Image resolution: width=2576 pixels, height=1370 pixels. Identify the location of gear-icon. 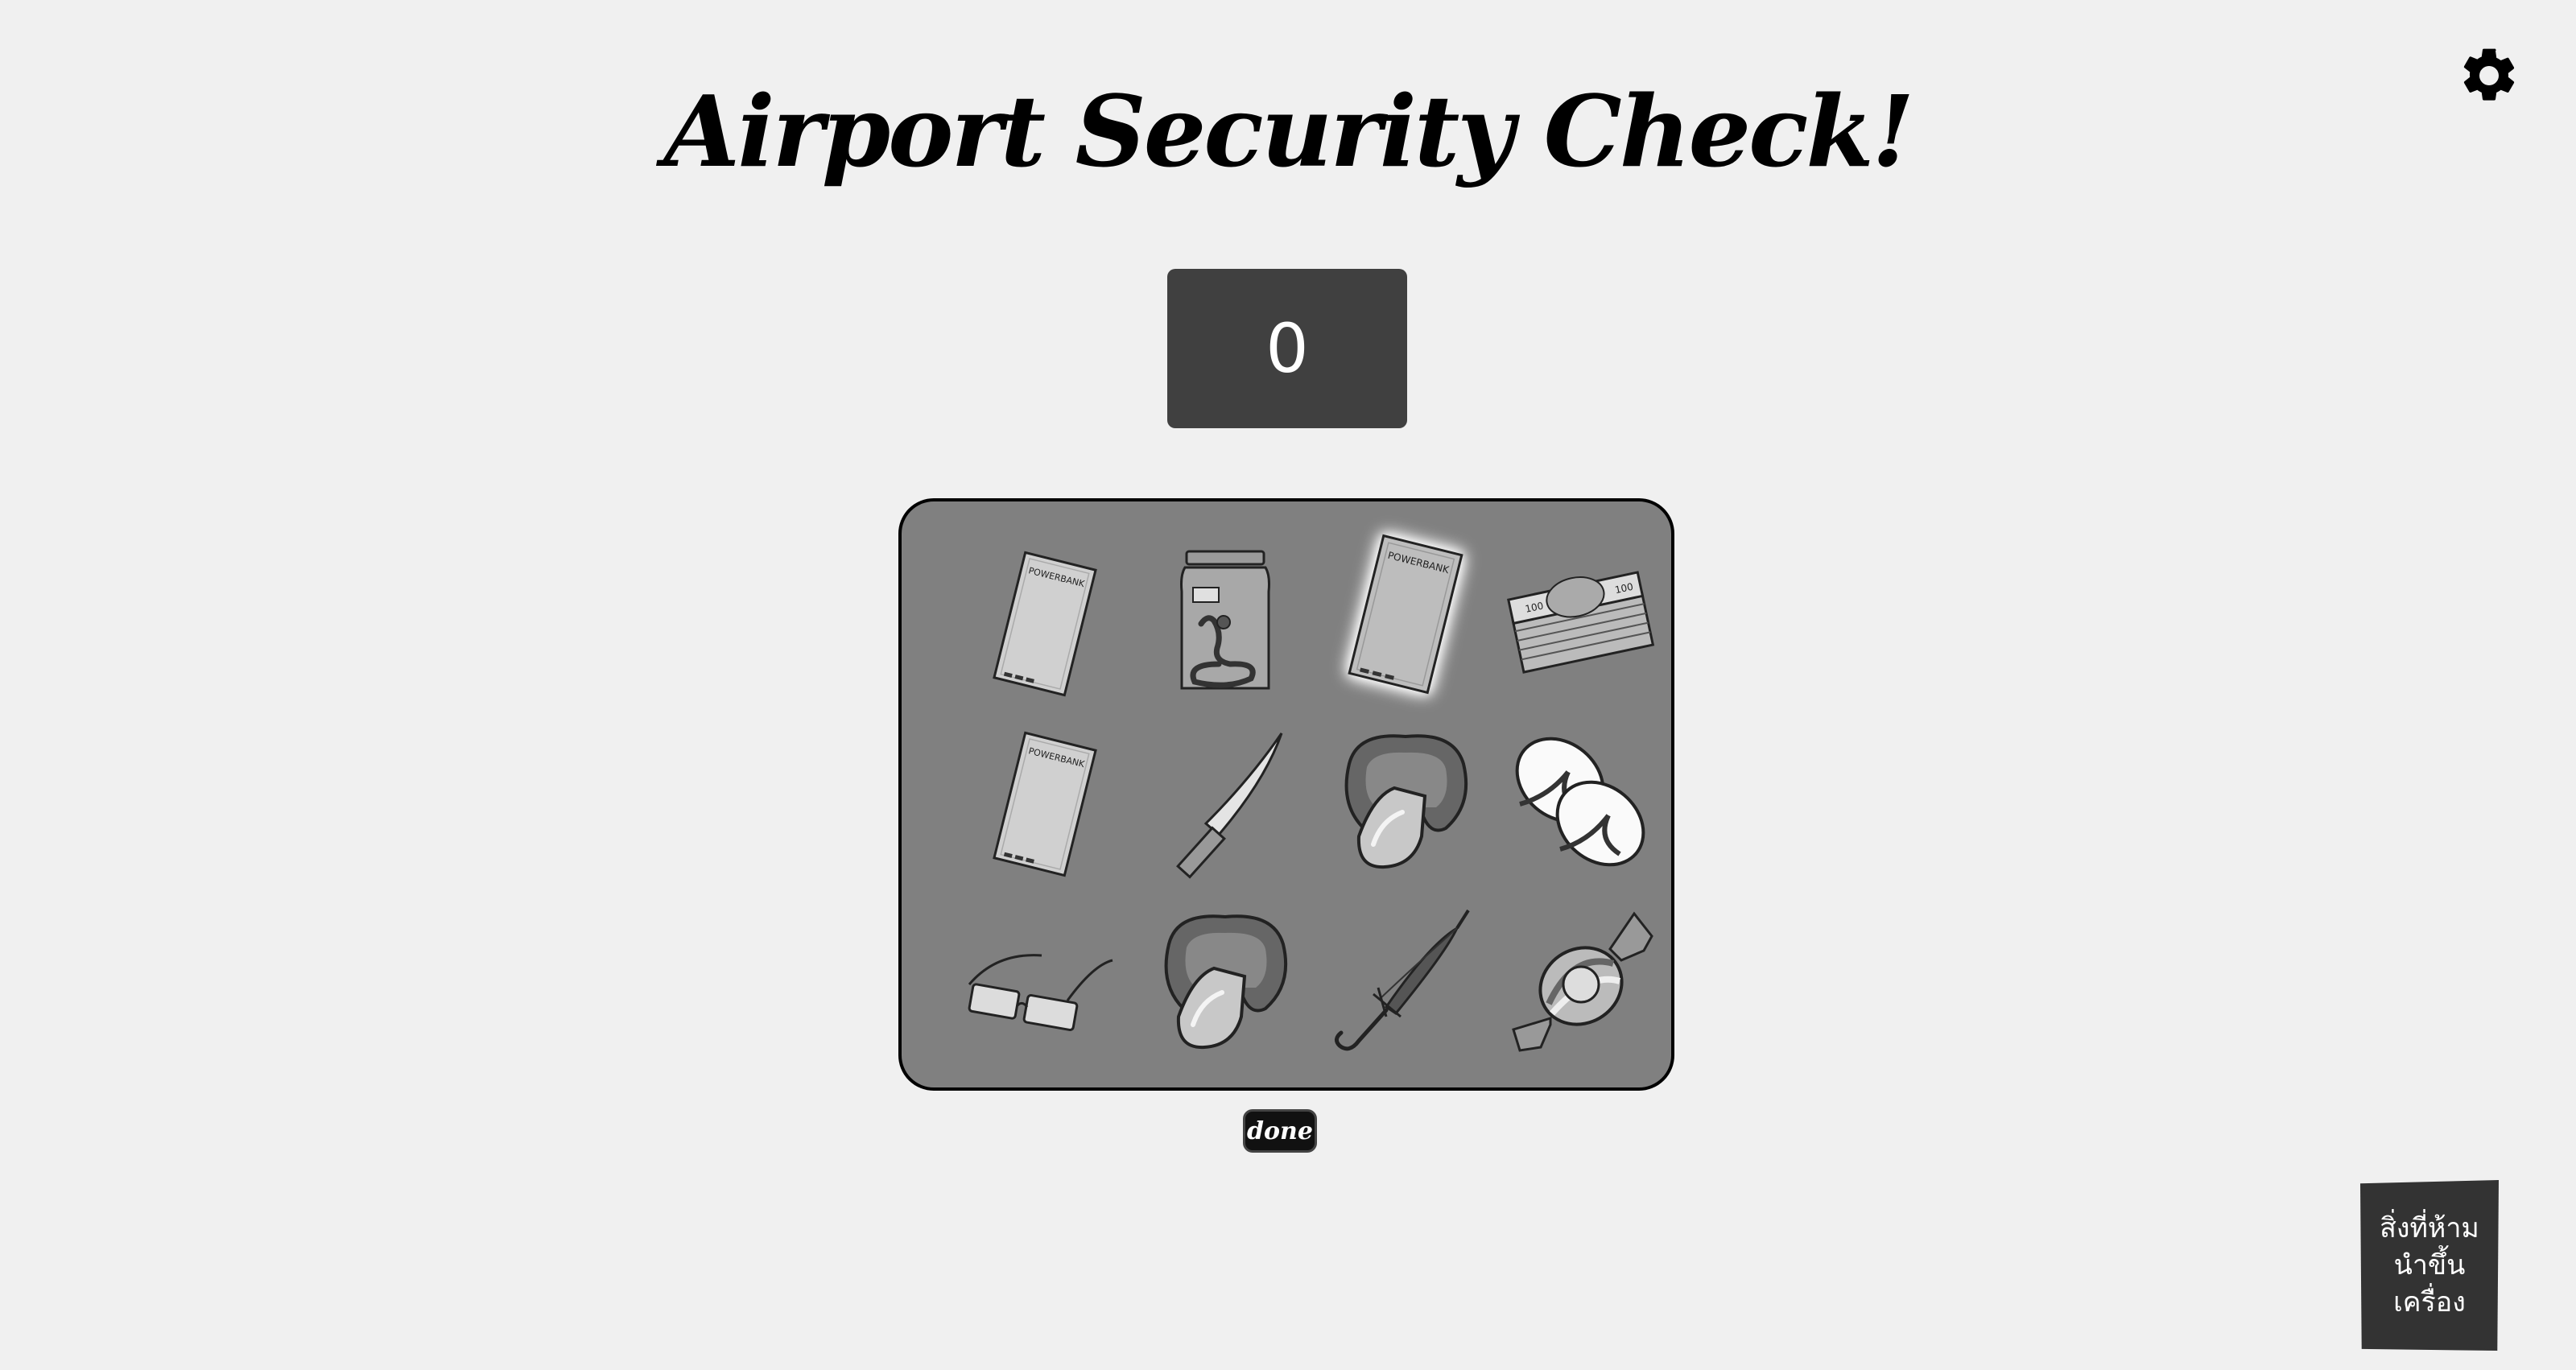
(2489, 75).